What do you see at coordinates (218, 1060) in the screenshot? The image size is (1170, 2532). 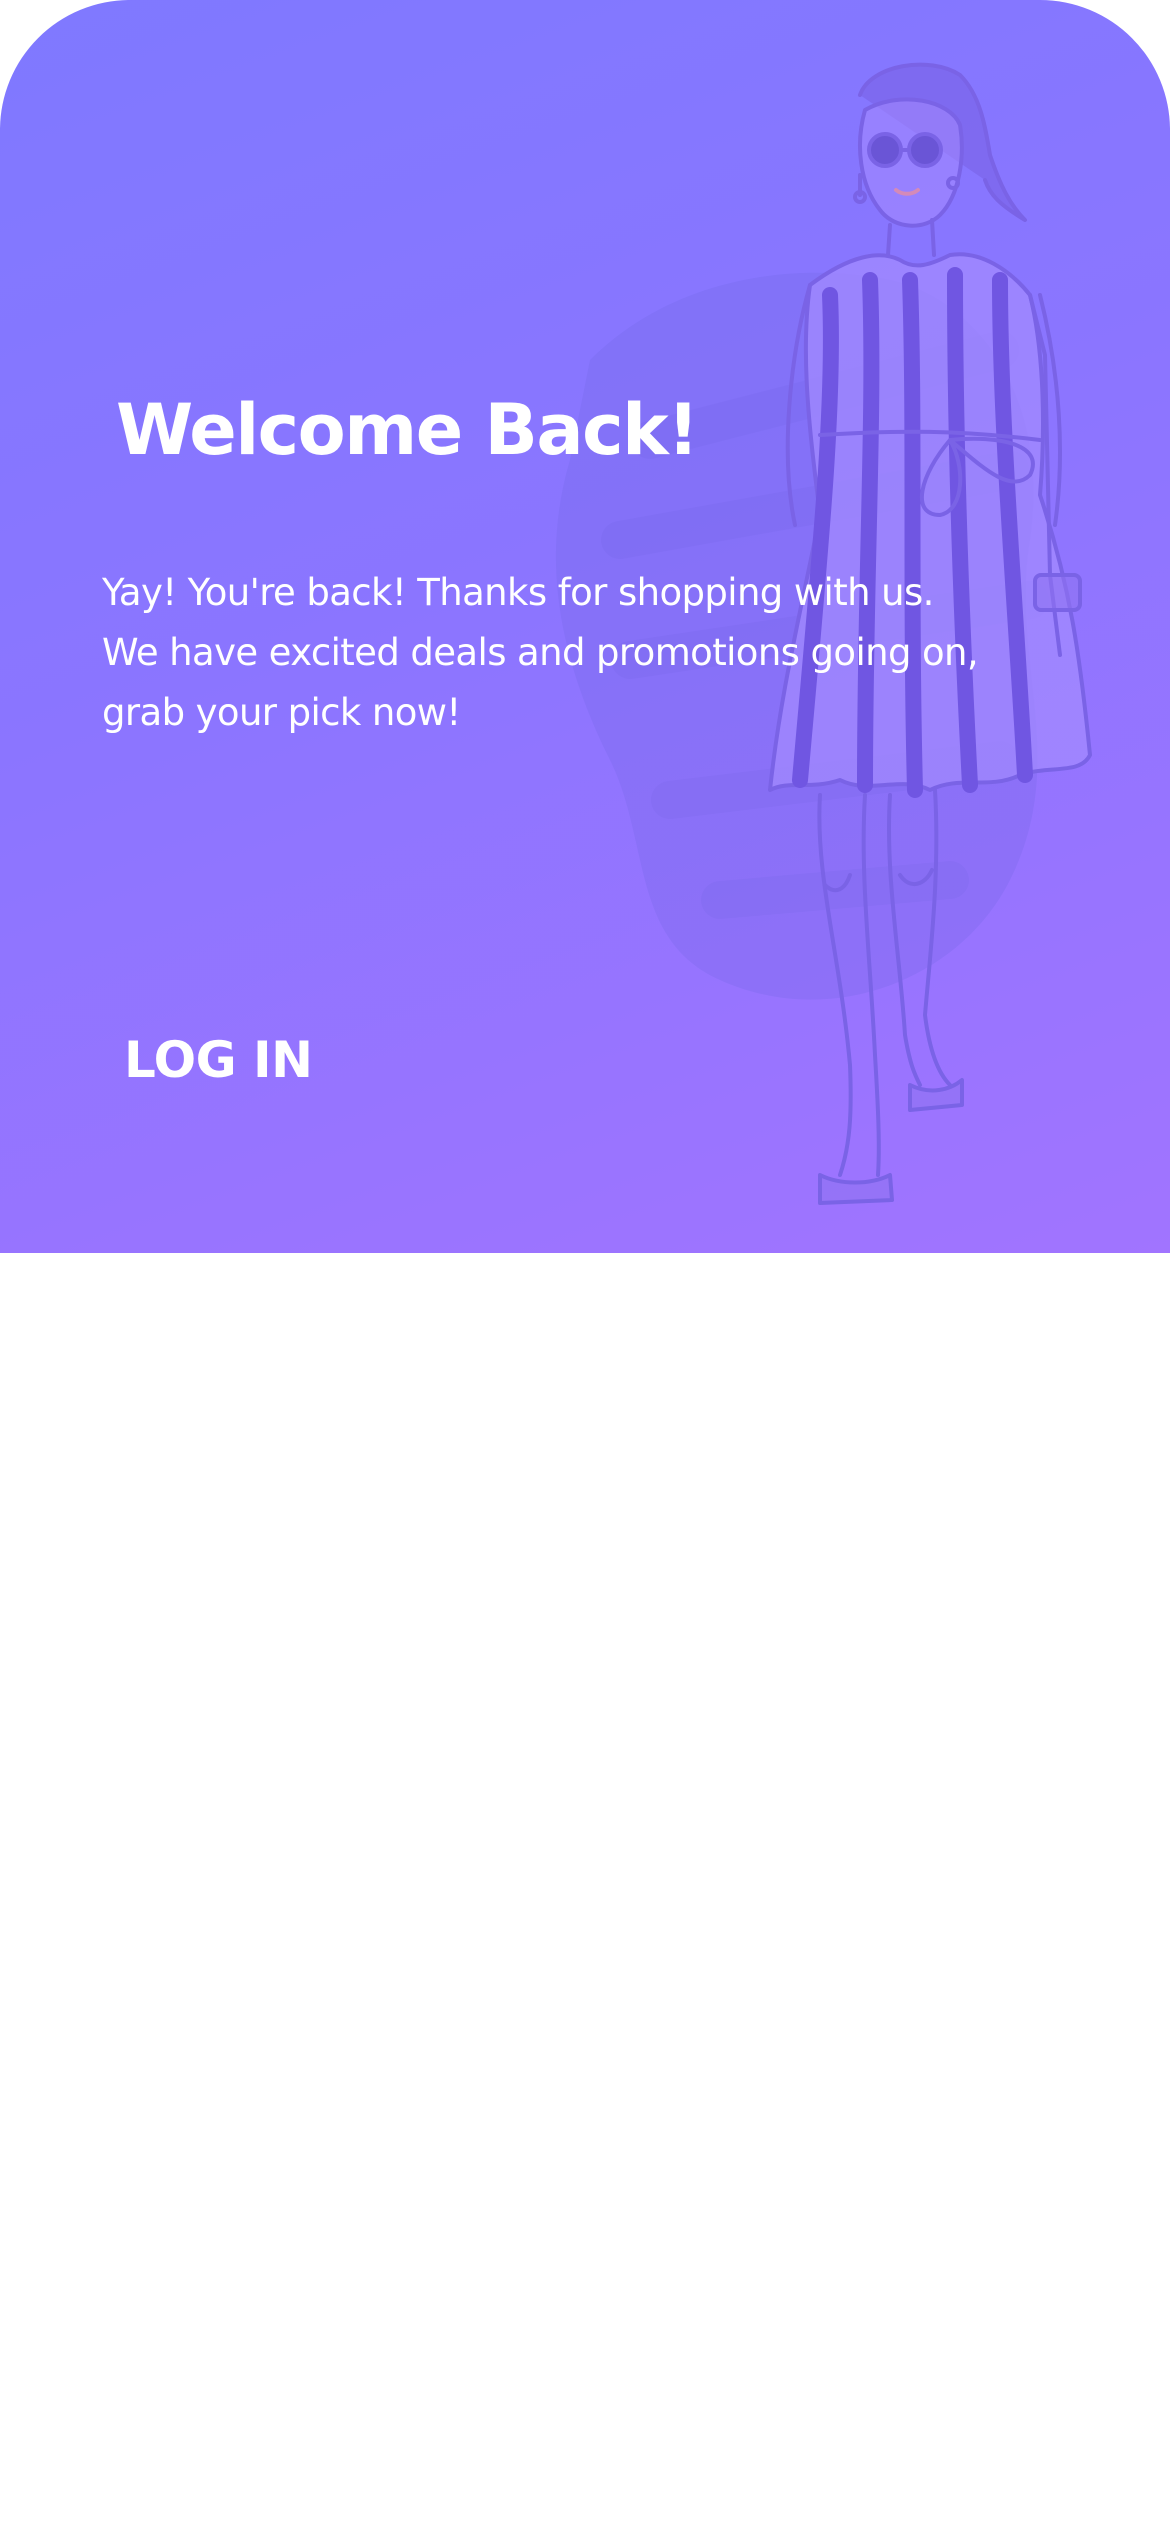 I see `login-button: LOG IN` at bounding box center [218, 1060].